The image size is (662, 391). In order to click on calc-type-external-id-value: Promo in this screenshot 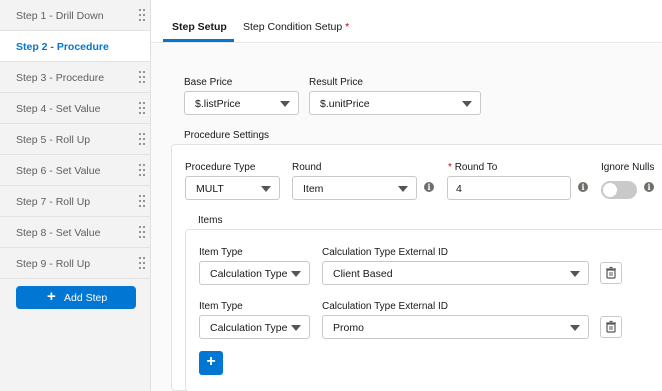, I will do `click(348, 328)`.